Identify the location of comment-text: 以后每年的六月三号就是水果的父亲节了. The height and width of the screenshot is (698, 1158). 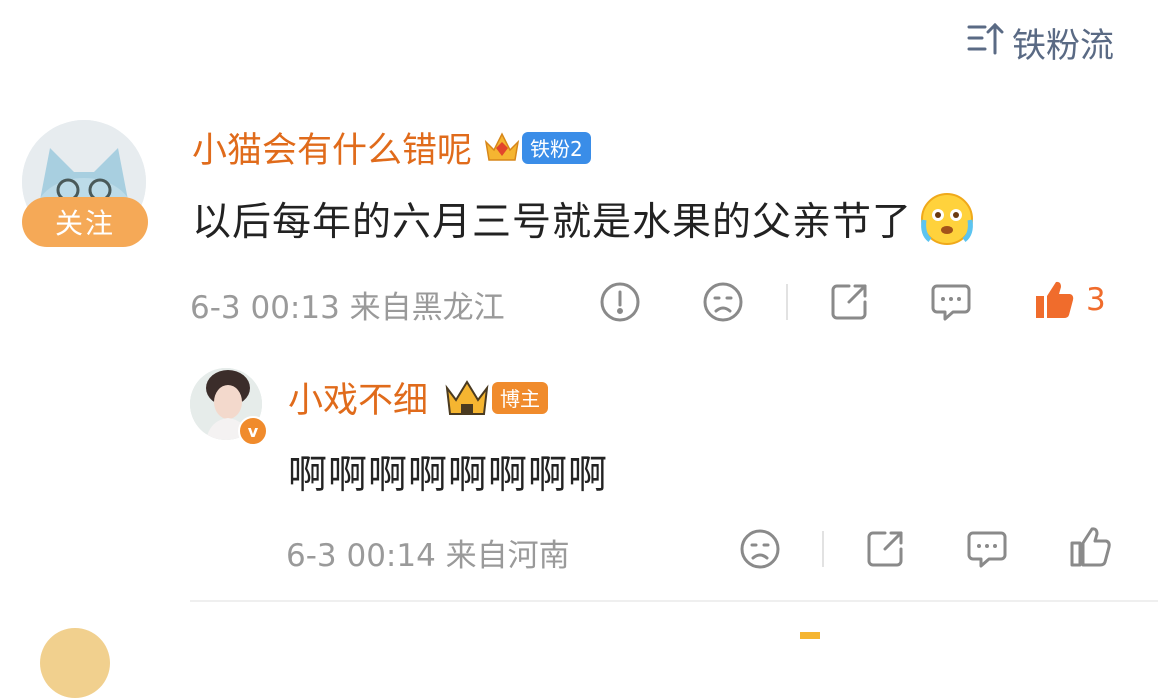
(552, 222).